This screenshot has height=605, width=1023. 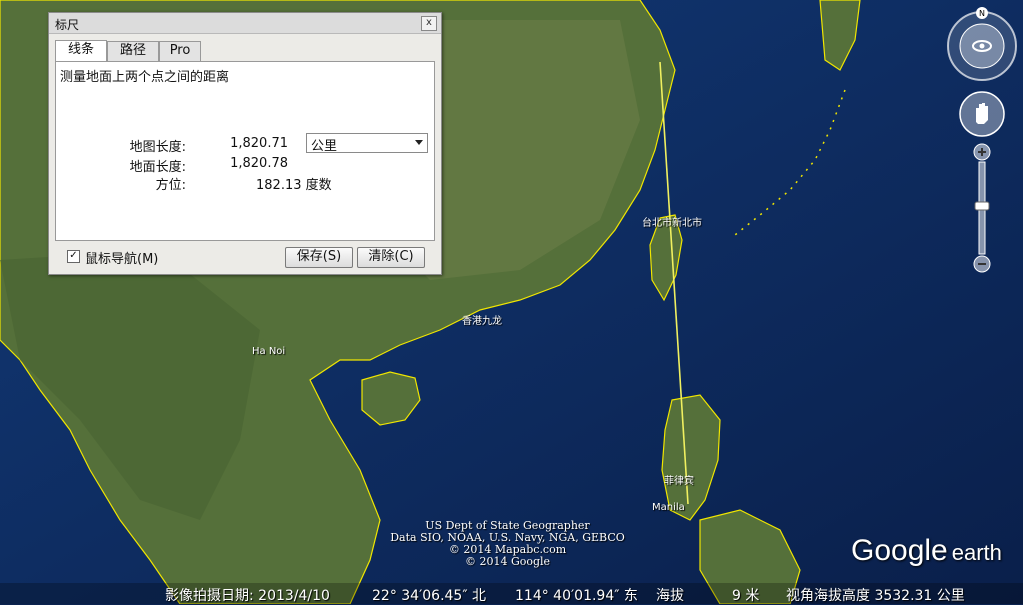 What do you see at coordinates (157, 147) in the screenshot?
I see `map-length-label: 地图长度:` at bounding box center [157, 147].